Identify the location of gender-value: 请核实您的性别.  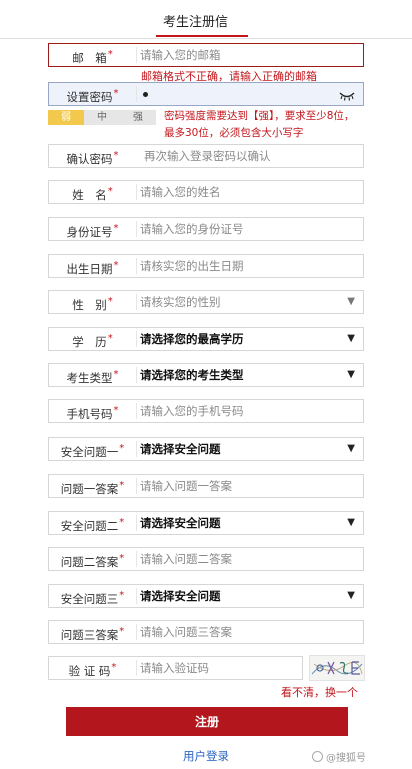
(180, 302).